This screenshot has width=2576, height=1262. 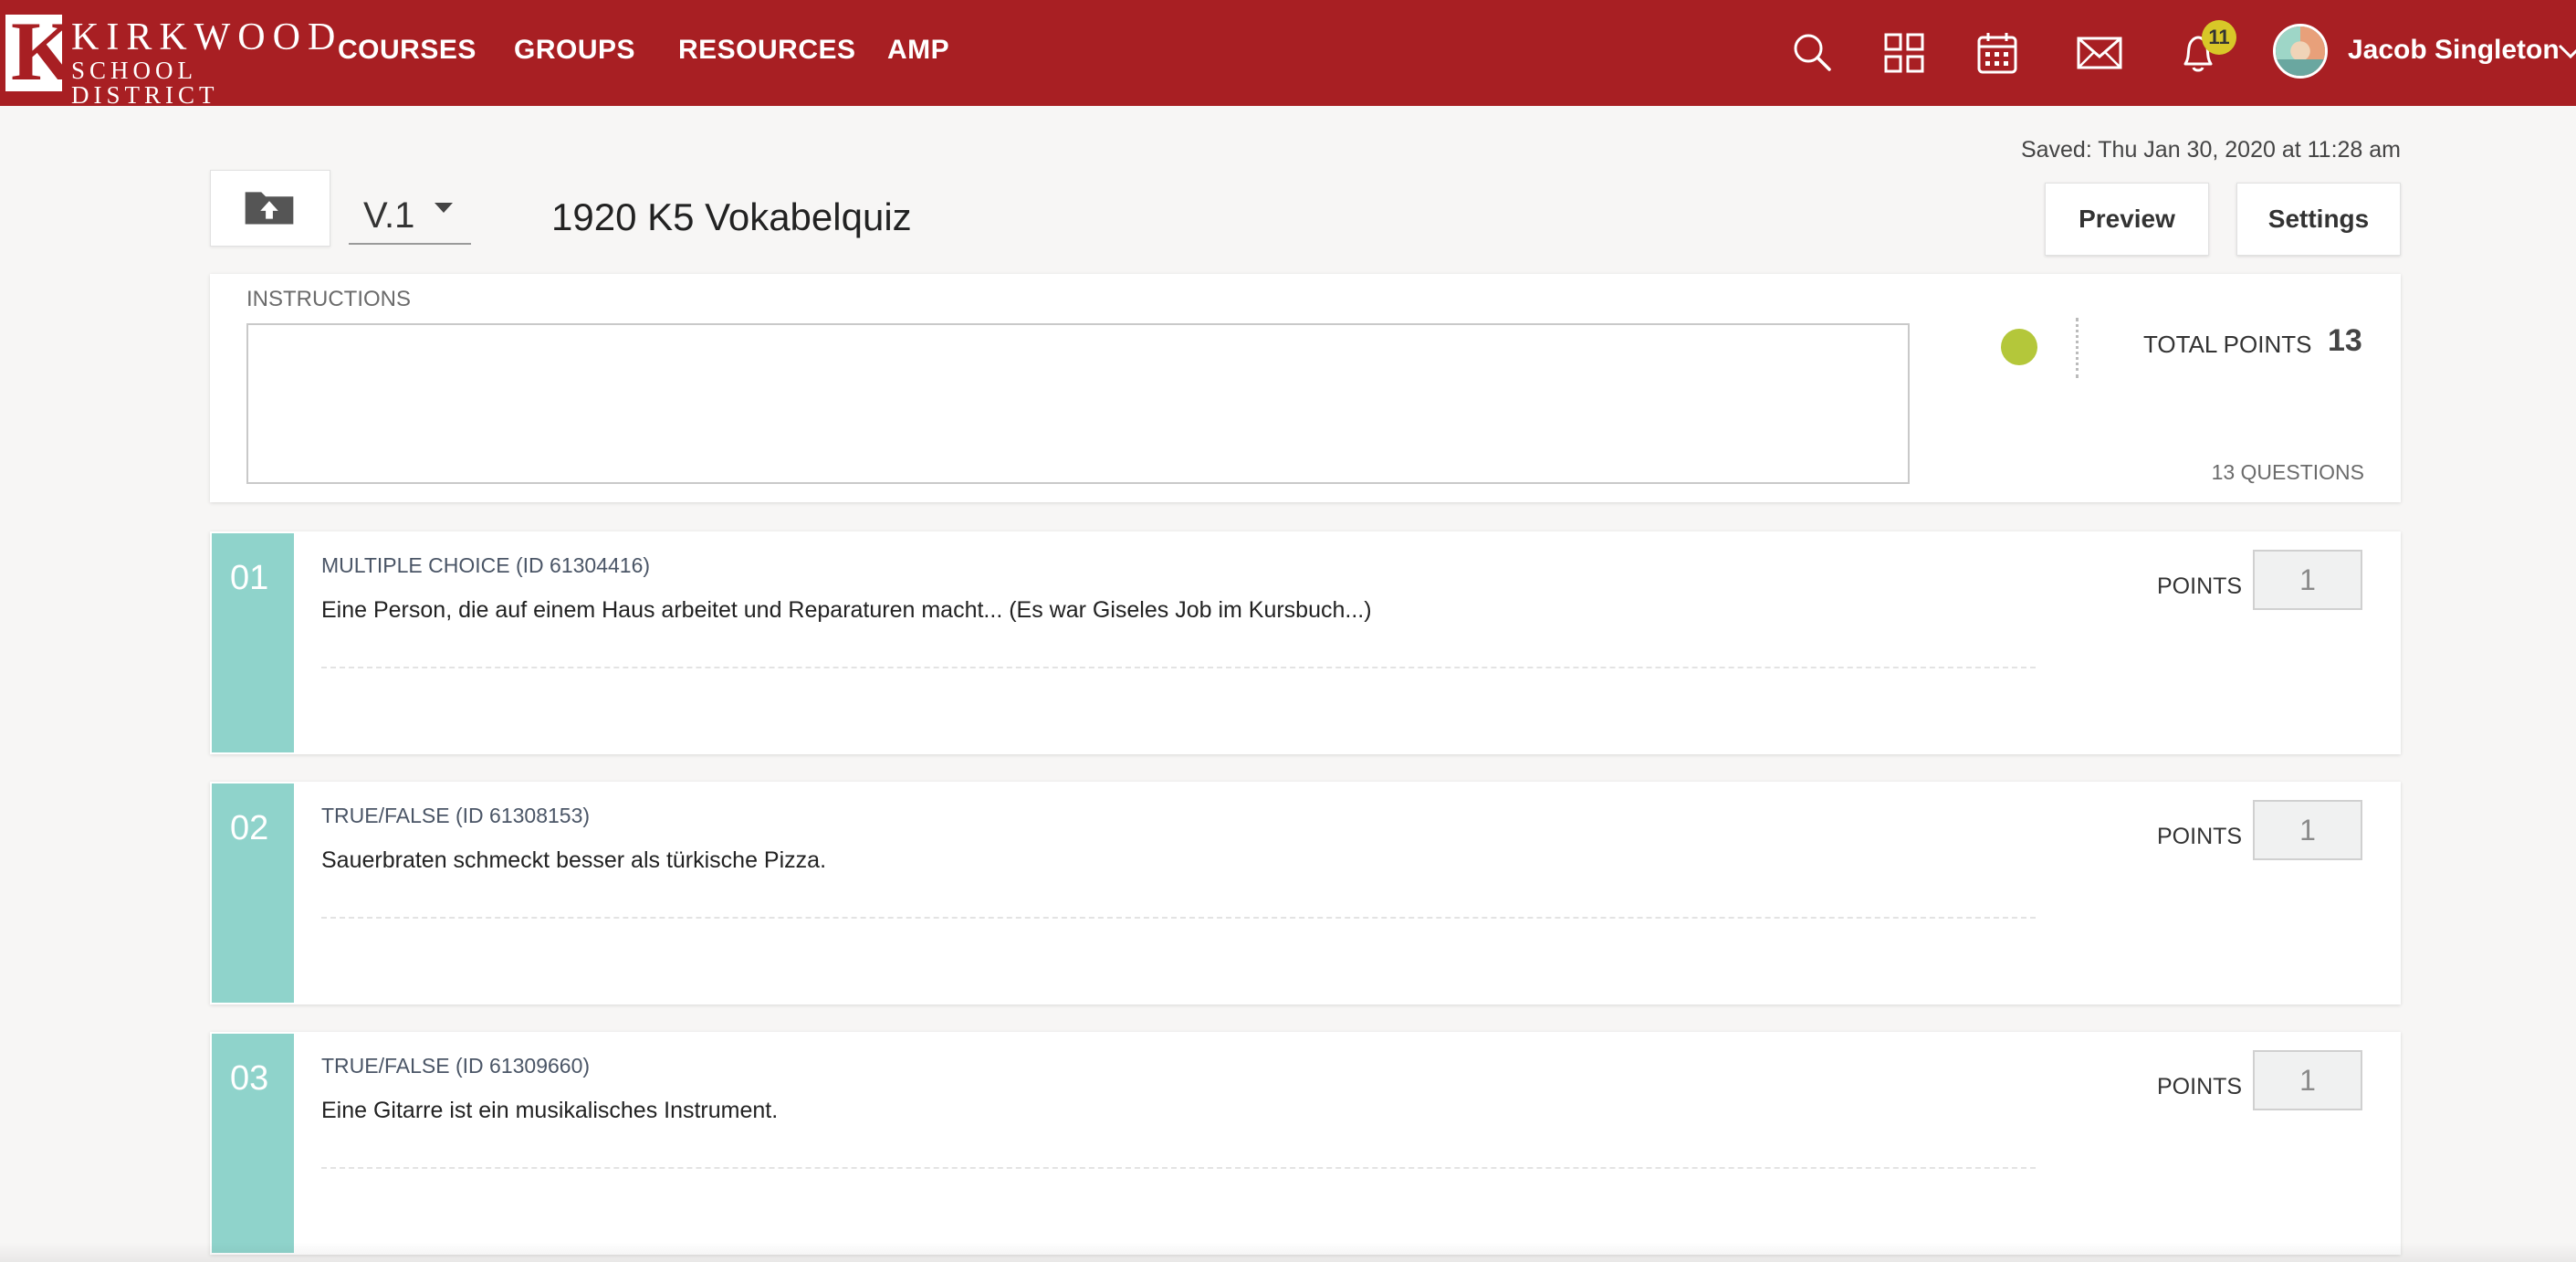 I want to click on instructions-input, so click(x=1078, y=403).